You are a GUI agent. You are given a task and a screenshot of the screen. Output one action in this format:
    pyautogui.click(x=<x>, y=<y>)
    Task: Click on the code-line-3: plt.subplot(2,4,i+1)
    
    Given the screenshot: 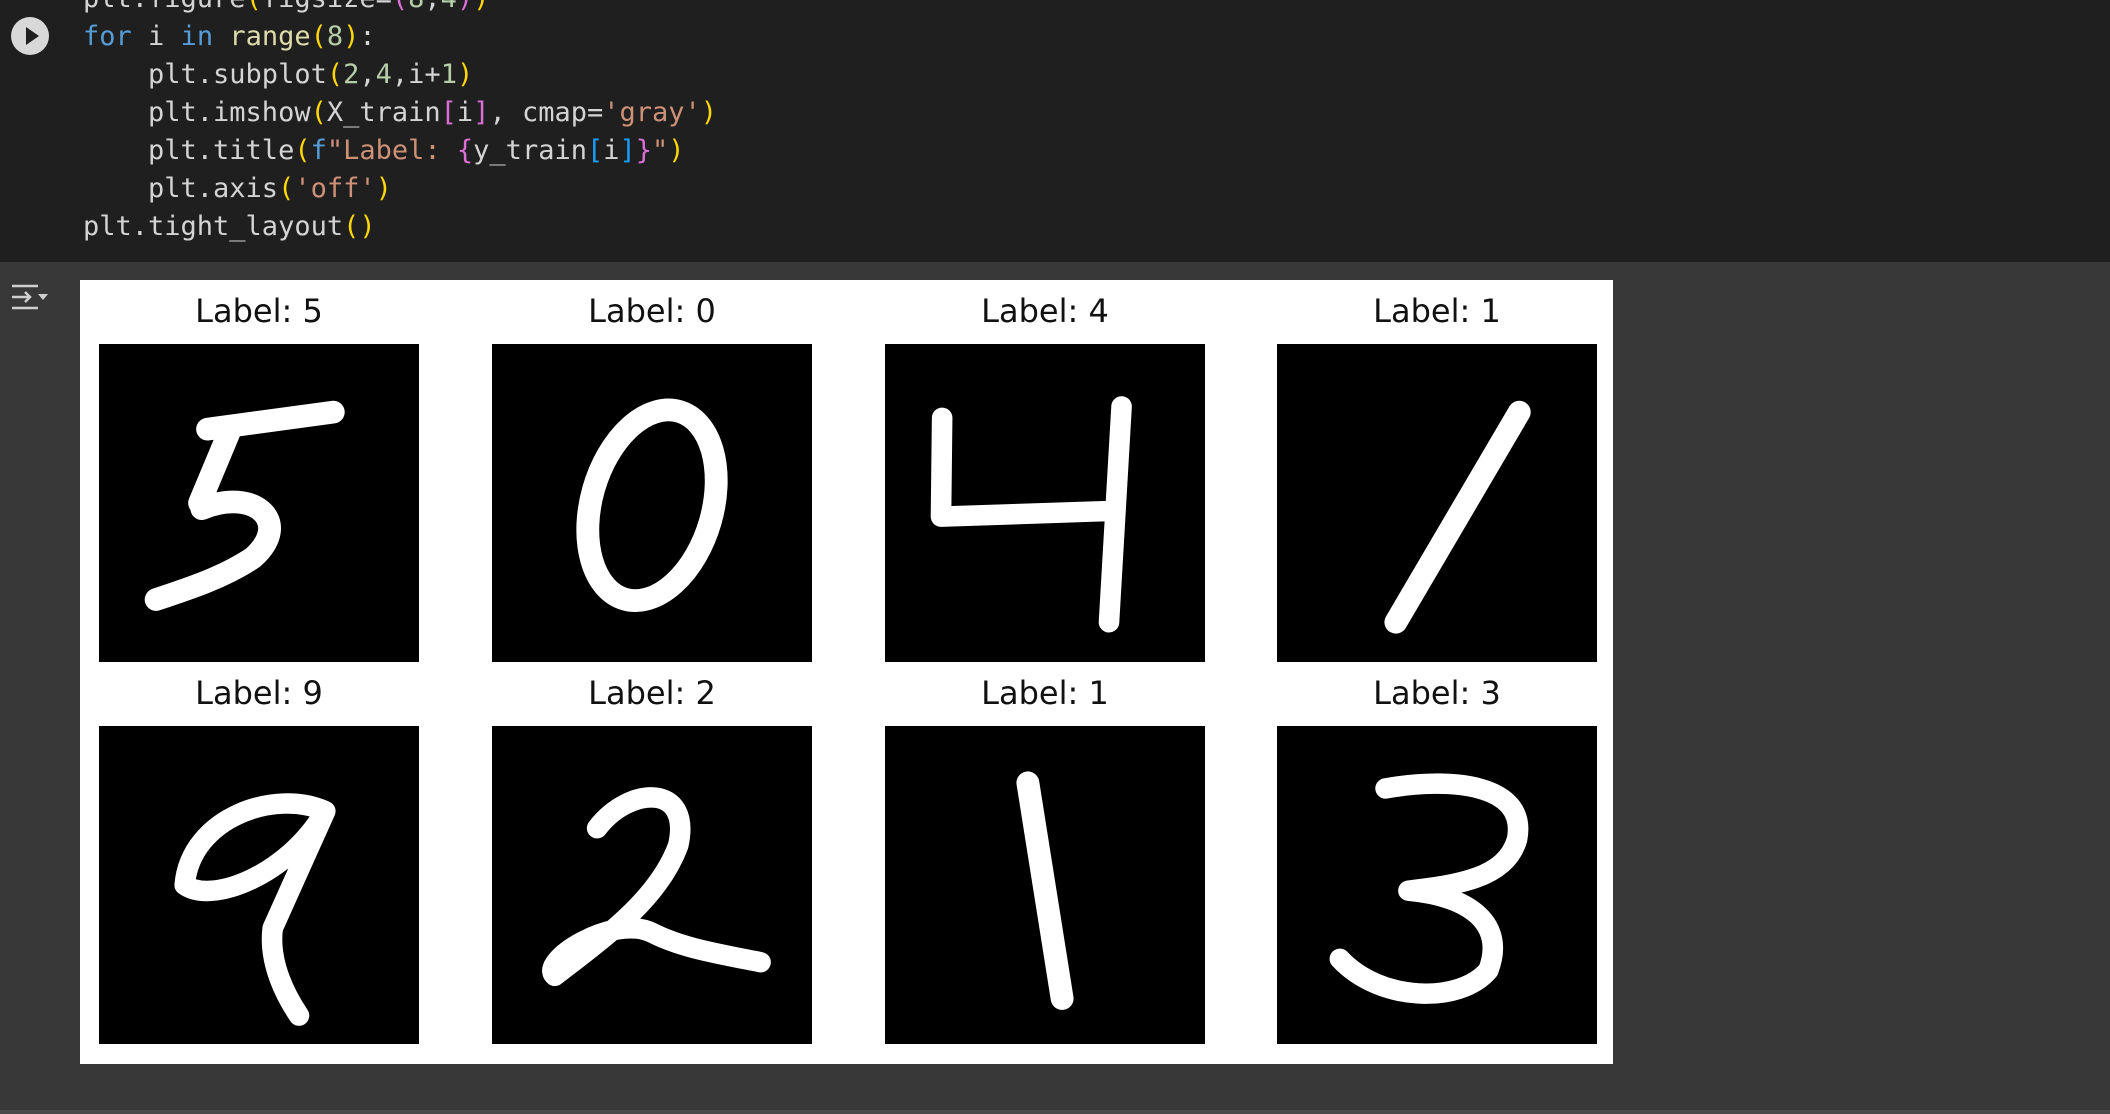 What is the action you would take?
    pyautogui.click(x=278, y=74)
    